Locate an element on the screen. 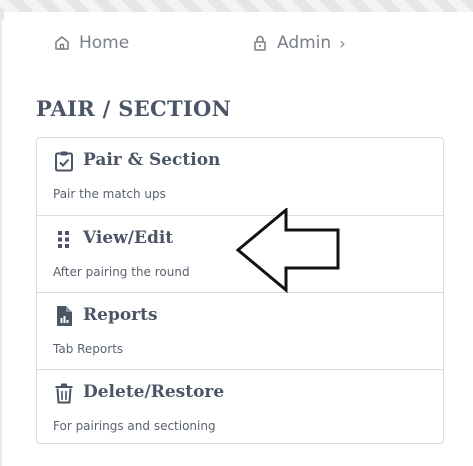 This screenshot has height=466, width=473. breadcrumb-home-link: Home is located at coordinates (91, 43).